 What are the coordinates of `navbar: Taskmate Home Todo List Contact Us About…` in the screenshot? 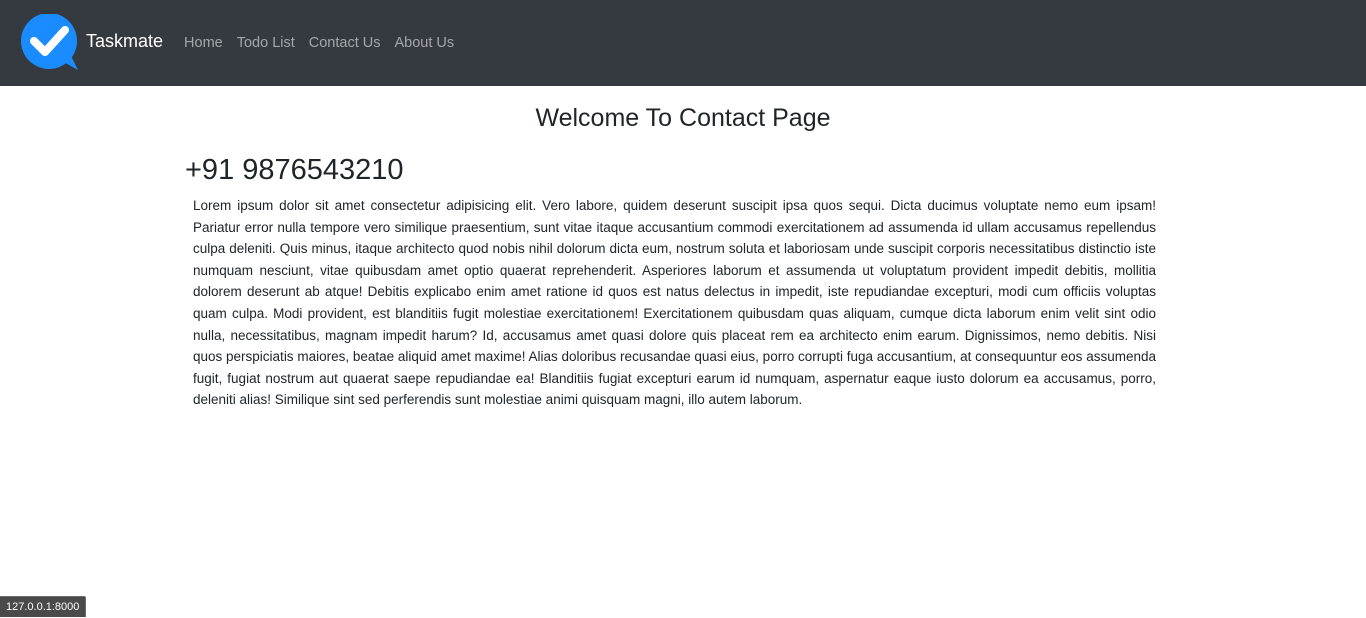 It's located at (683, 43).